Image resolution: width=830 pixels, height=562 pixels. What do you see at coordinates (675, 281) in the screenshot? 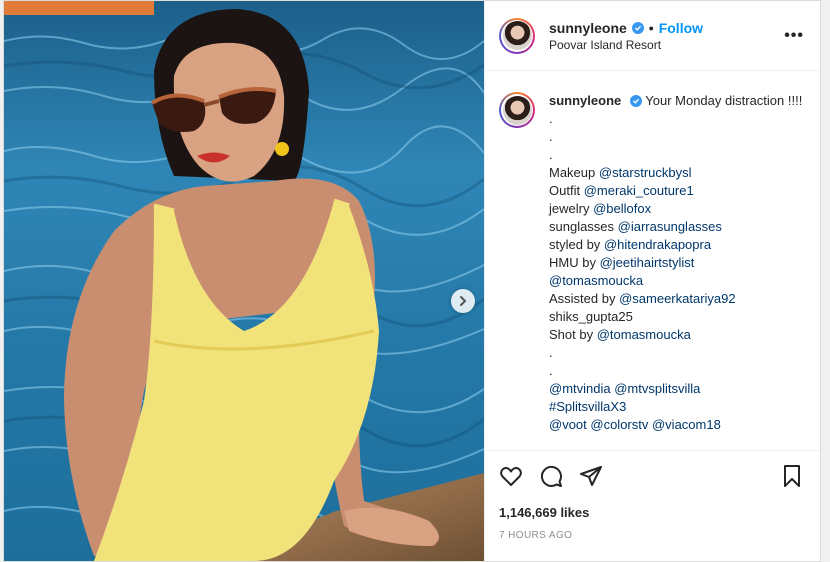
I see `caption-line: @tomasmoucka` at bounding box center [675, 281].